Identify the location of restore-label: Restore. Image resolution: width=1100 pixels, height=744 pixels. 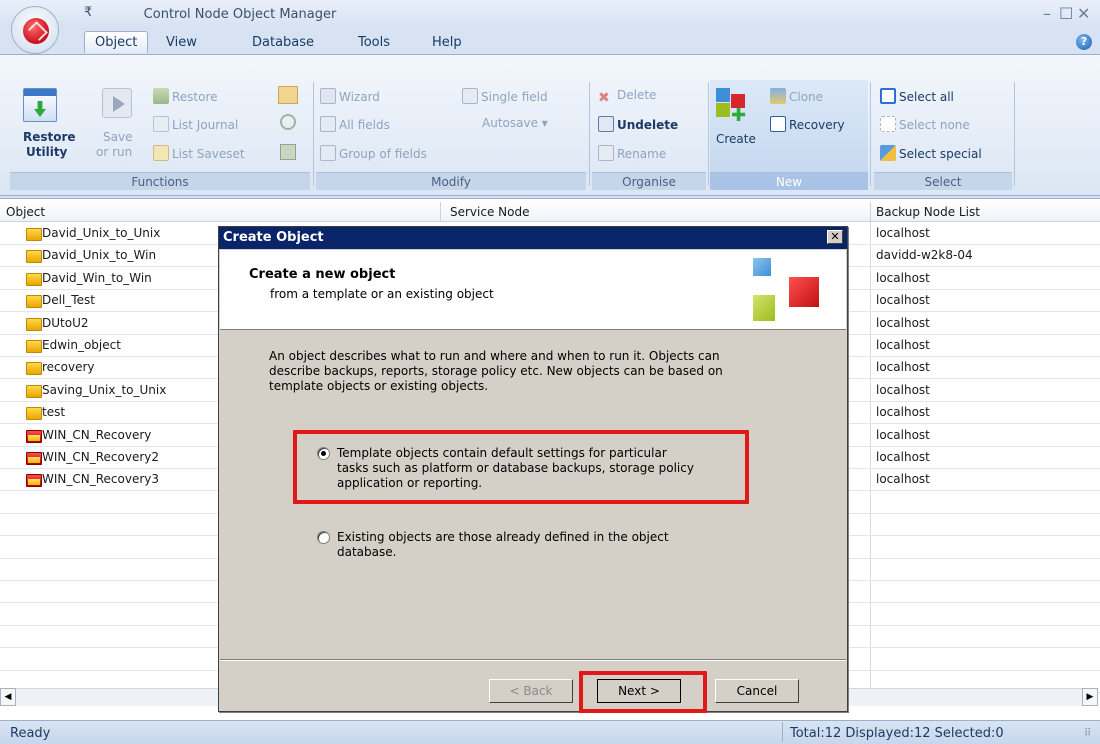
(195, 97).